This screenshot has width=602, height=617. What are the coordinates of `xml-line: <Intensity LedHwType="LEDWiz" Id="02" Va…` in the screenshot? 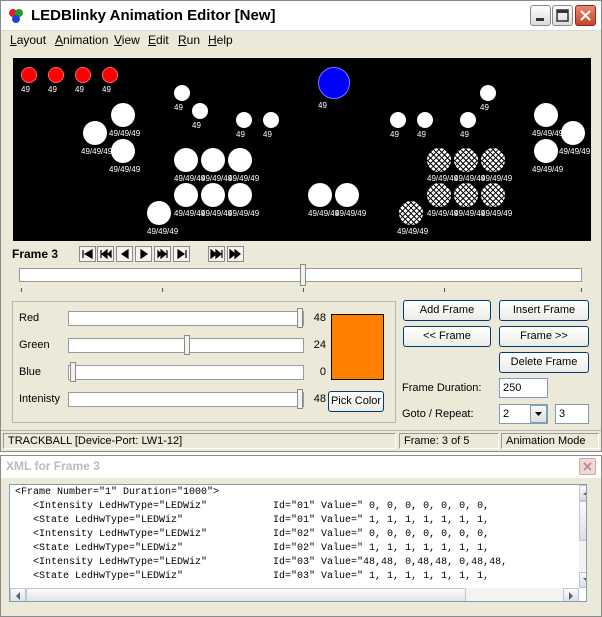 It's located at (252, 534).